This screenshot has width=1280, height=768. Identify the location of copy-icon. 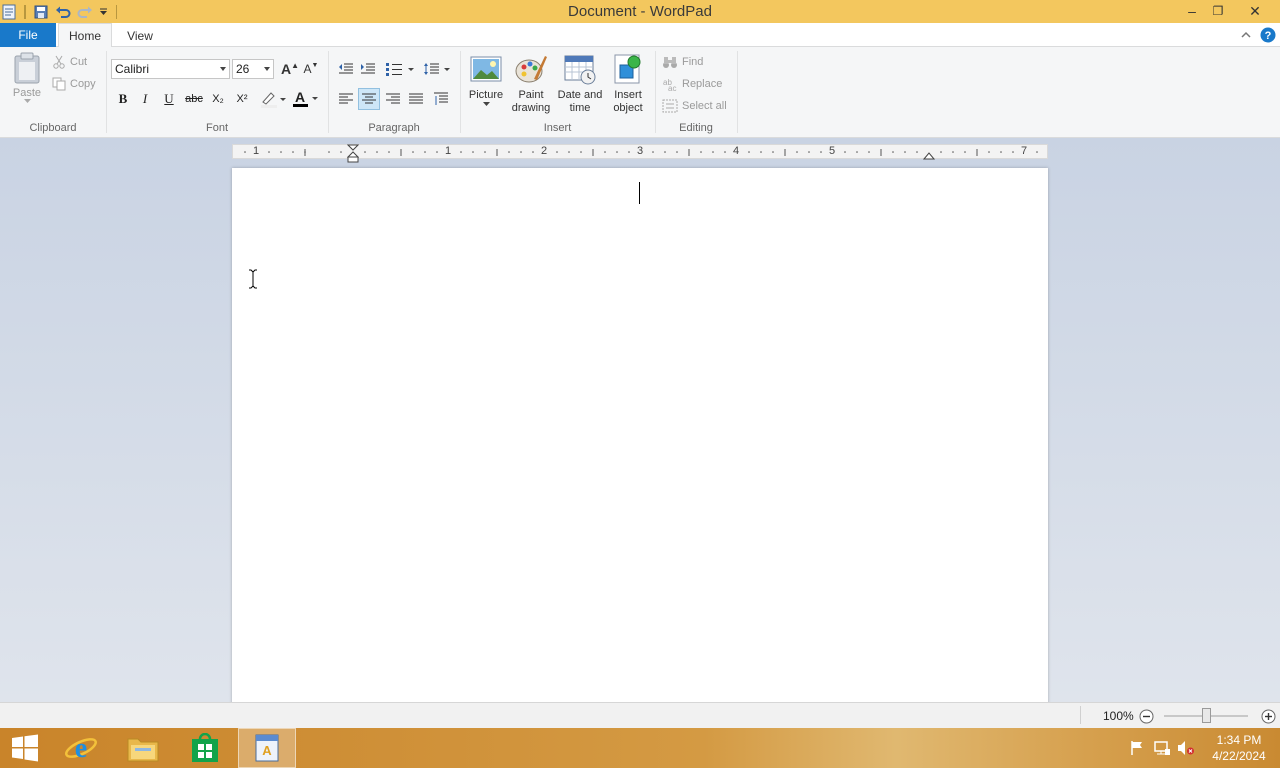
(59, 84).